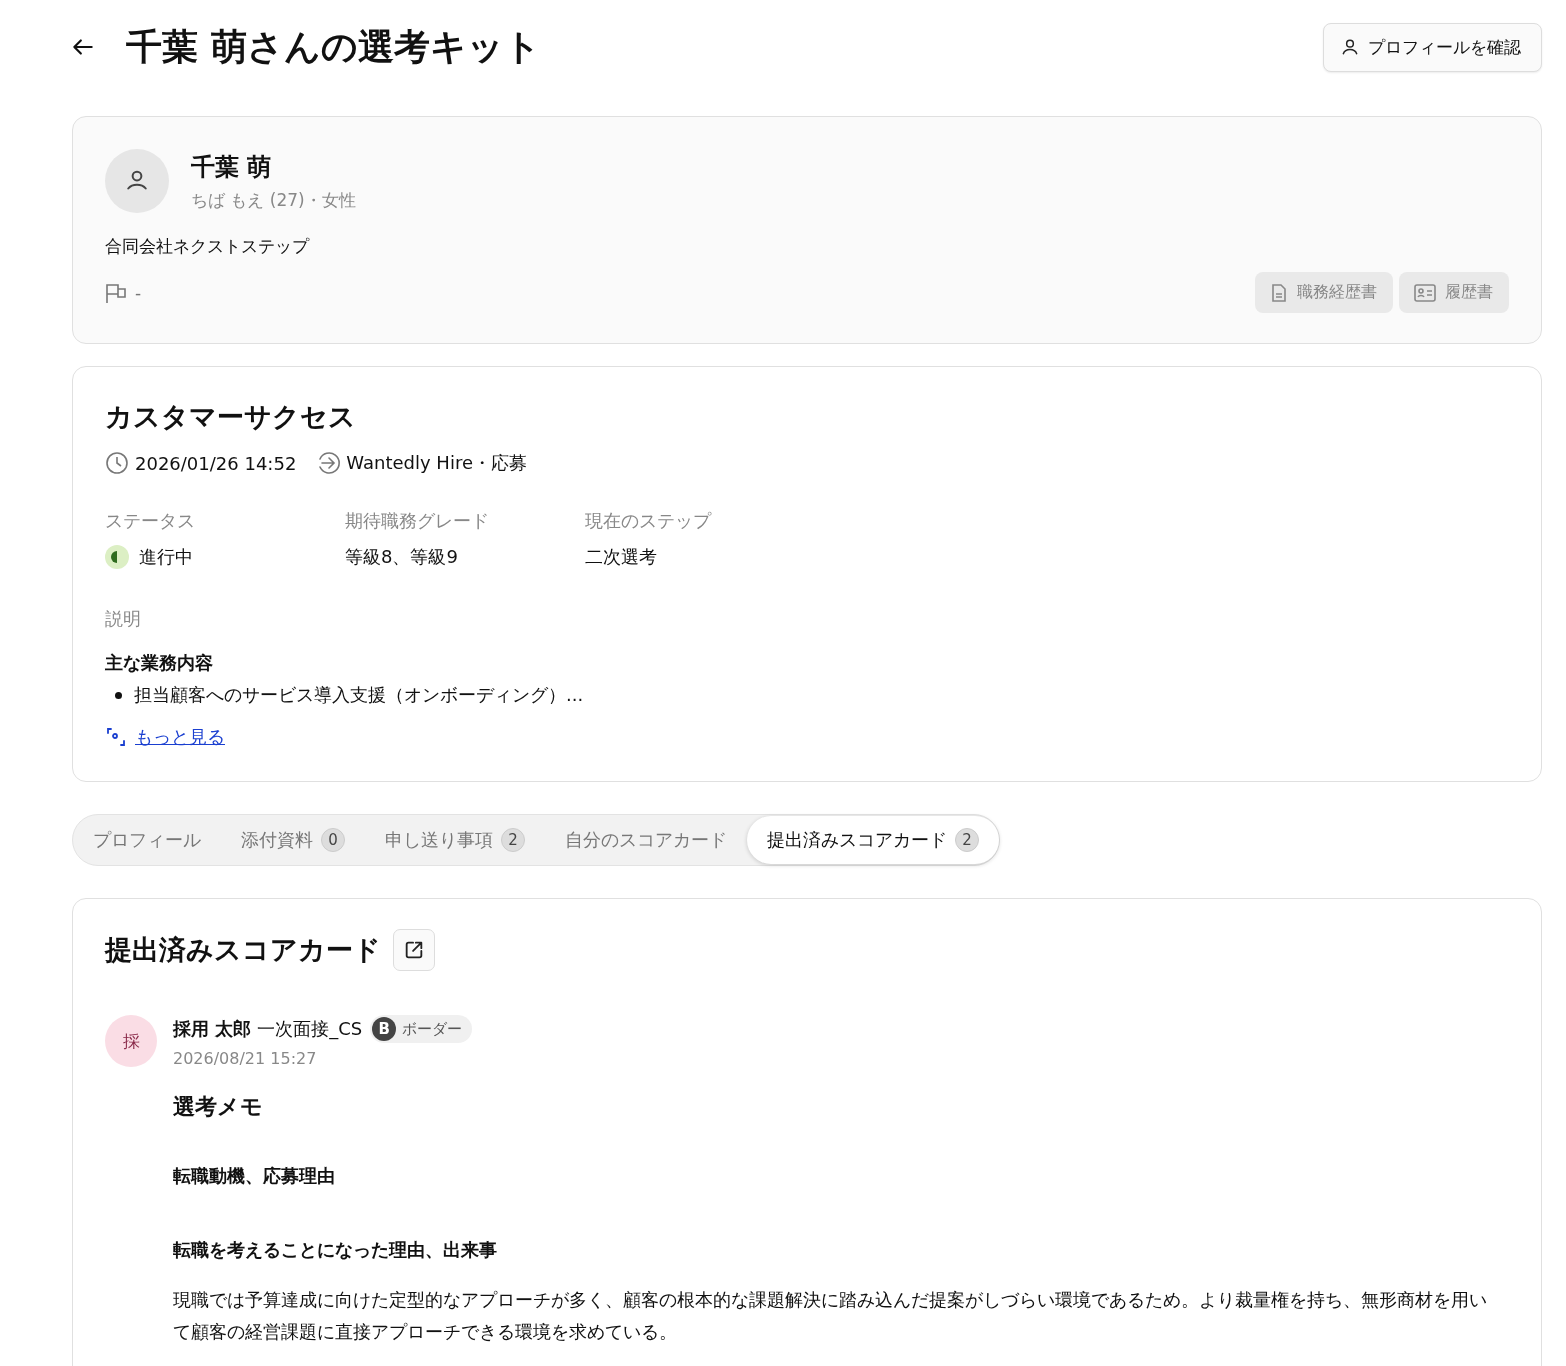 Image resolution: width=1566 pixels, height=1366 pixels. Describe the element at coordinates (212, 1029) in the screenshot. I see `reviewer-name: 採用 太郎` at that location.